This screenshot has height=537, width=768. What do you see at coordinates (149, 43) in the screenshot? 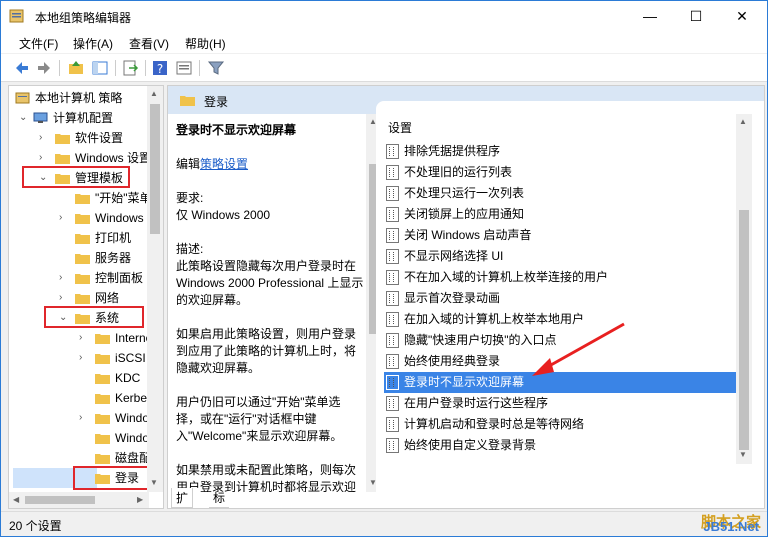
I see `menu-view: 查看(V)` at bounding box center [149, 43].